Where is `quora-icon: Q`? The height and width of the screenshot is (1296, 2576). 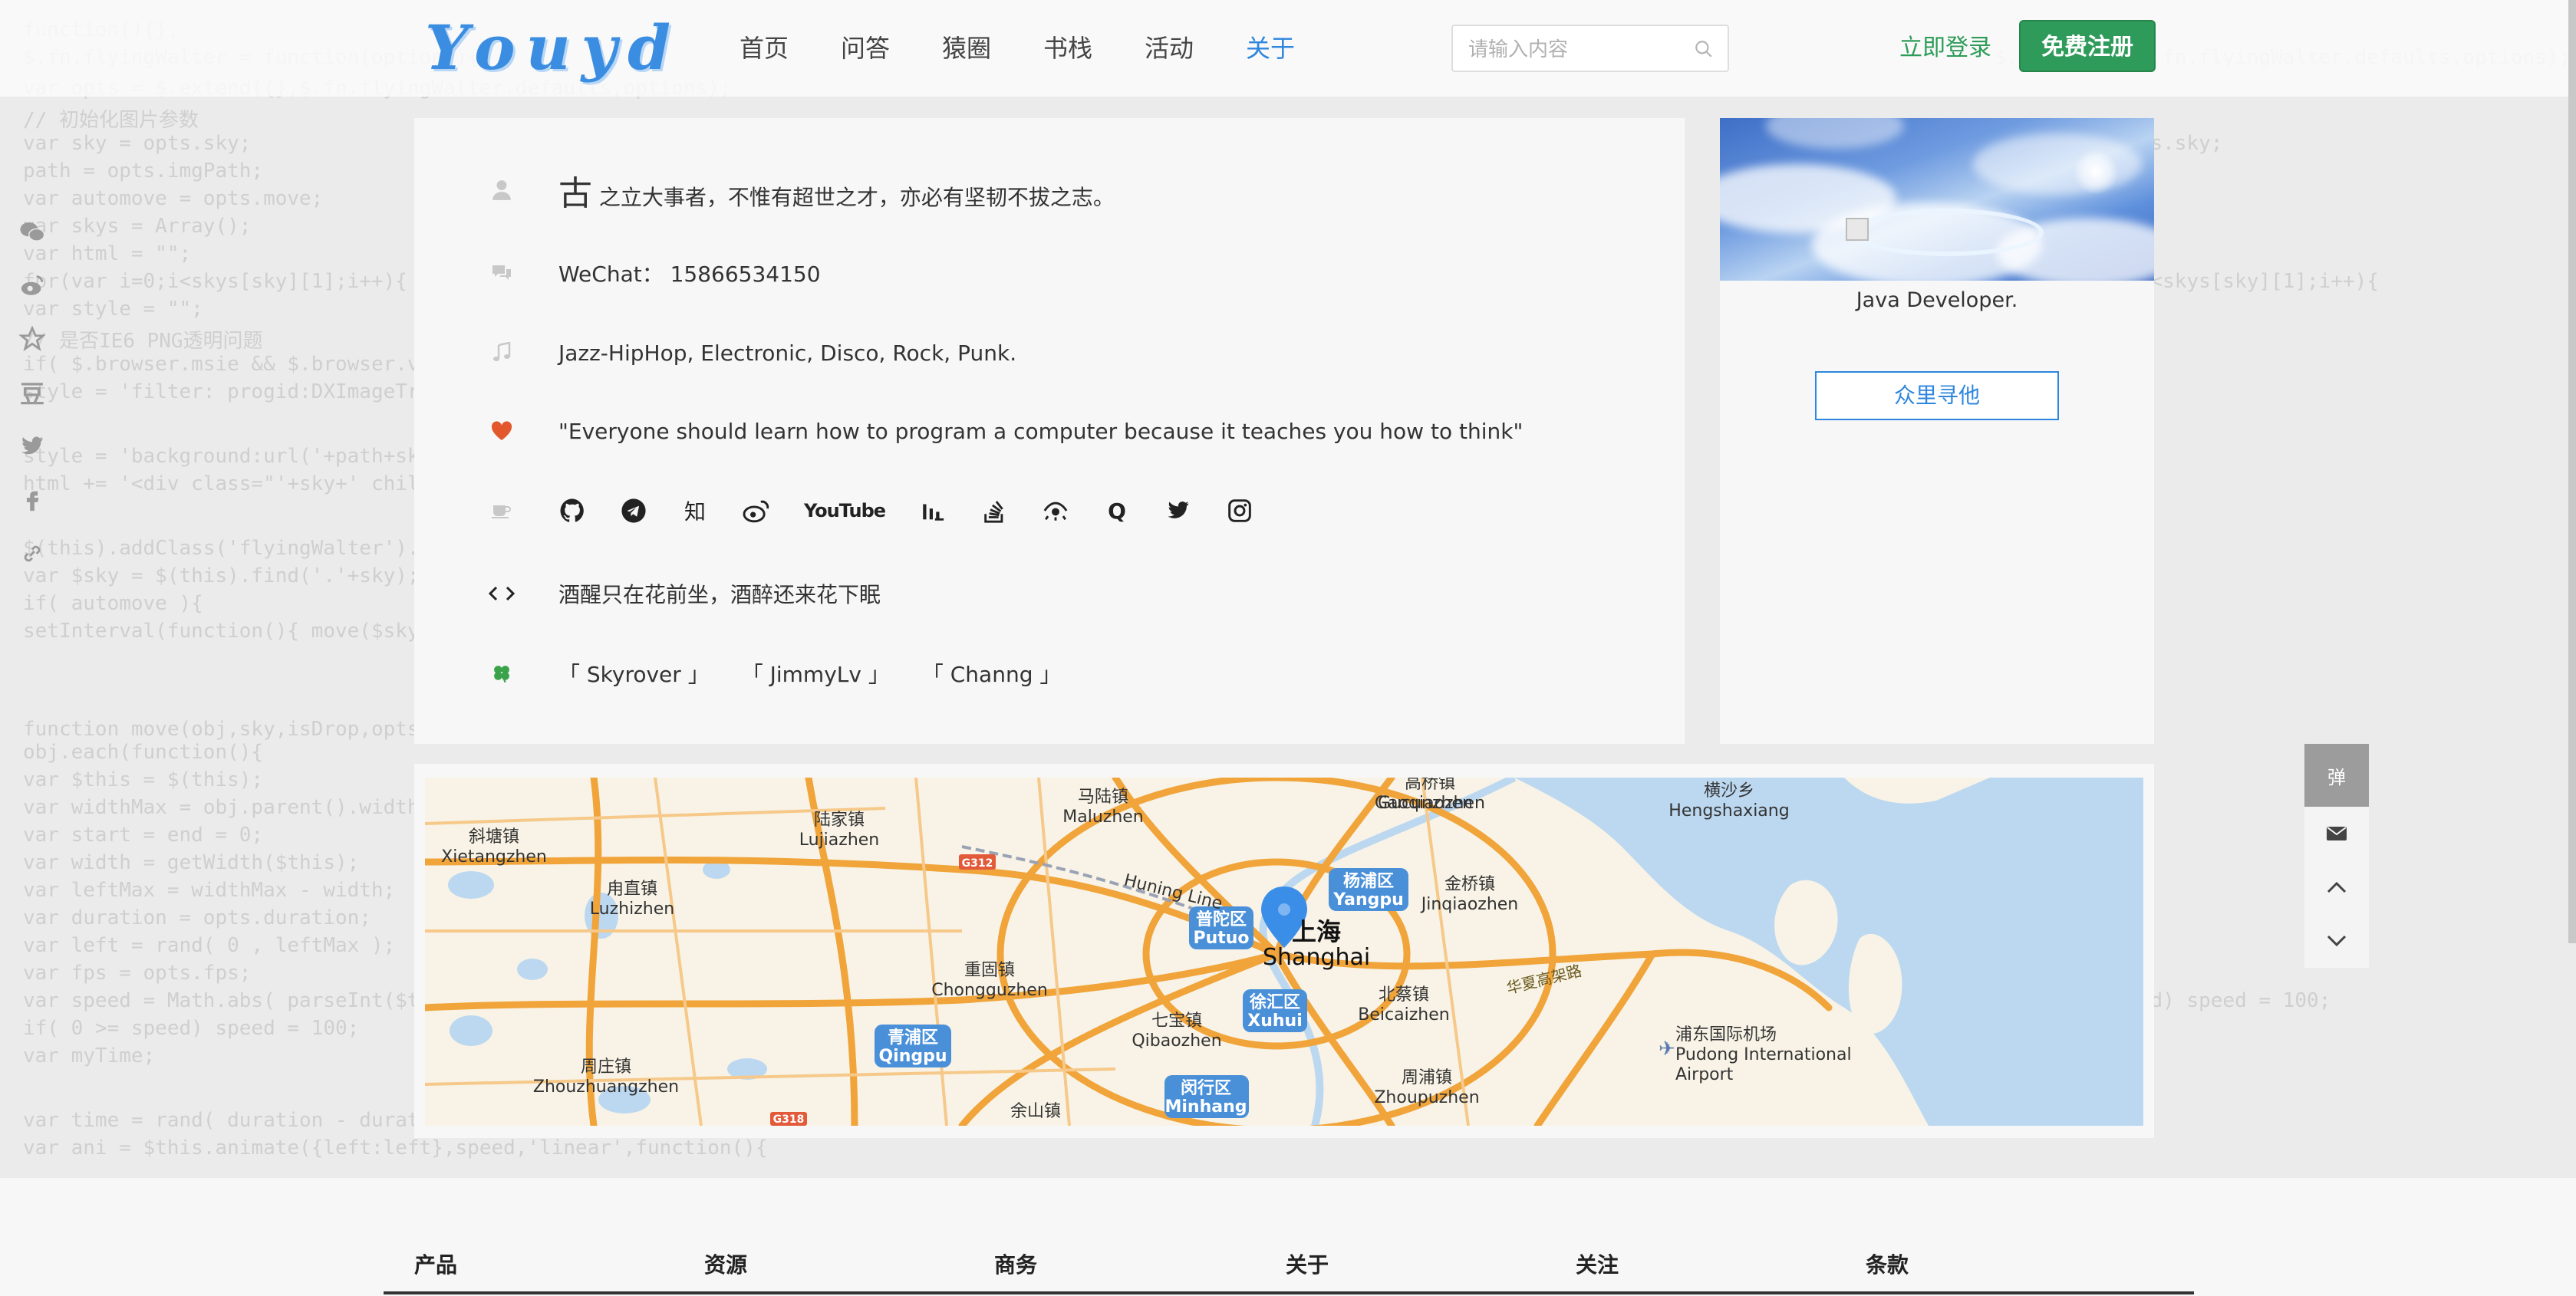
quora-icon: Q is located at coordinates (1117, 511).